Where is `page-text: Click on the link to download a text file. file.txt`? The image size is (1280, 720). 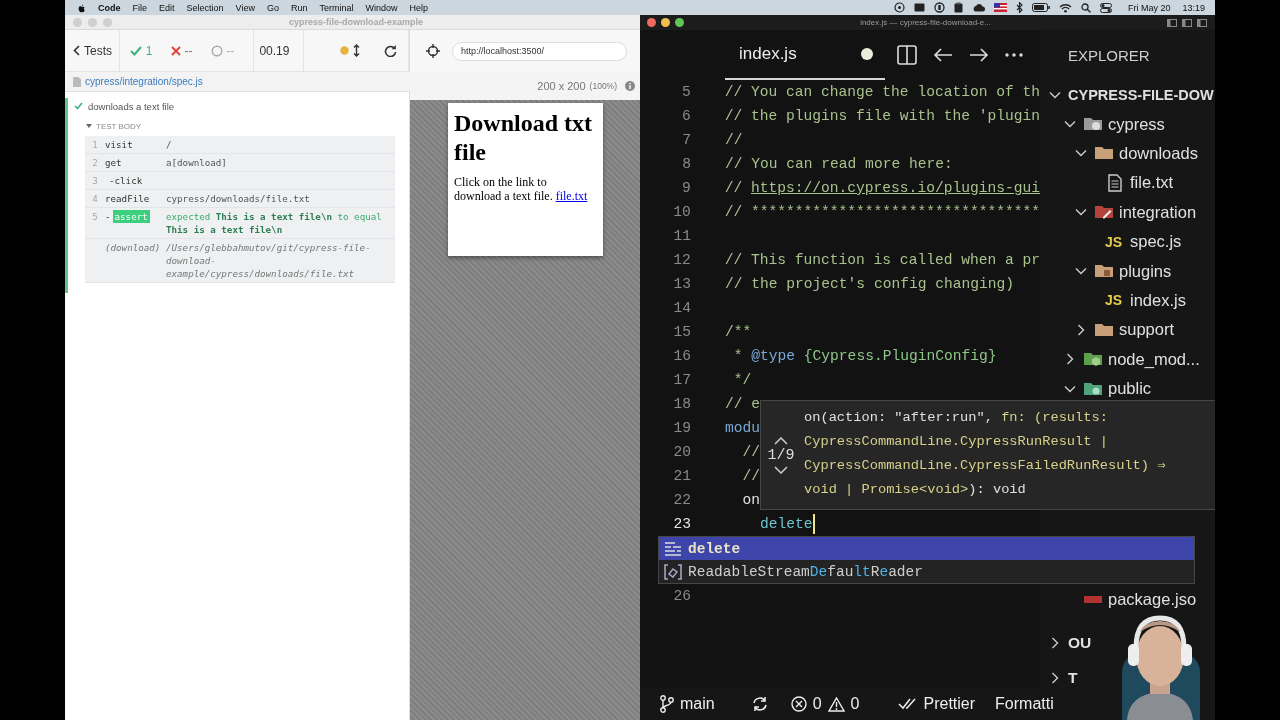 page-text: Click on the link to download a text file. file.txt is located at coordinates (521, 189).